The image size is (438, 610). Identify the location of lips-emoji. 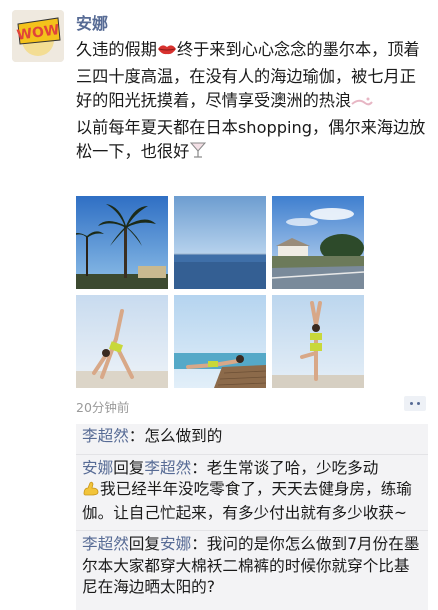
(167, 52).